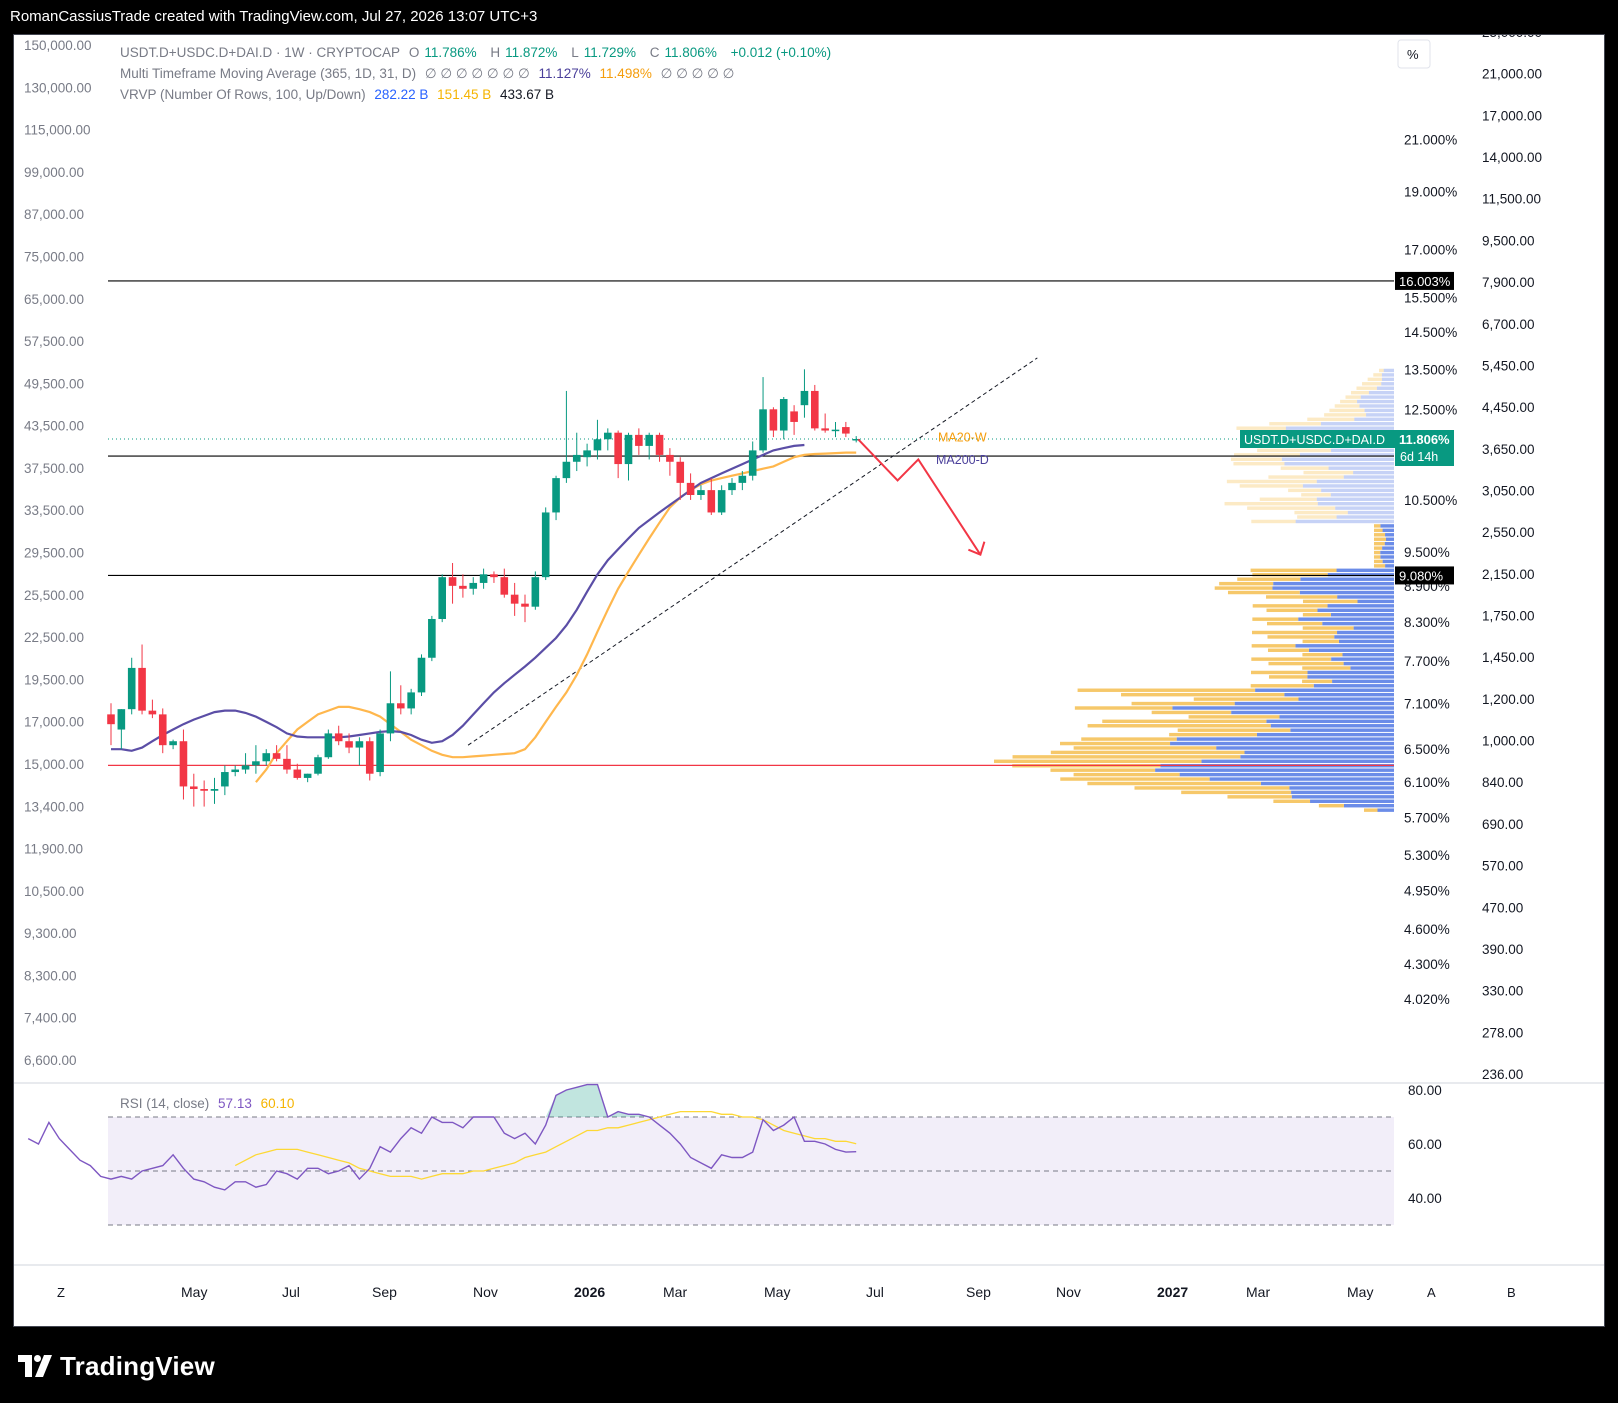 The width and height of the screenshot is (1618, 1403). Describe the element at coordinates (1430, 192) in the screenshot. I see `right-axis-tick: 19.000%` at that location.